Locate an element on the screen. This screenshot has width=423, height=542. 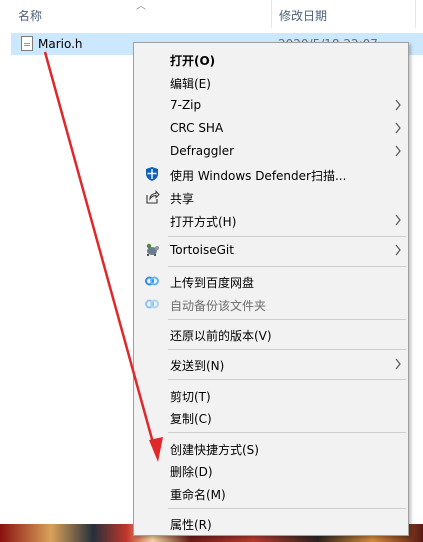
sort-ascending-icon: ︿ is located at coordinates (141, 6).